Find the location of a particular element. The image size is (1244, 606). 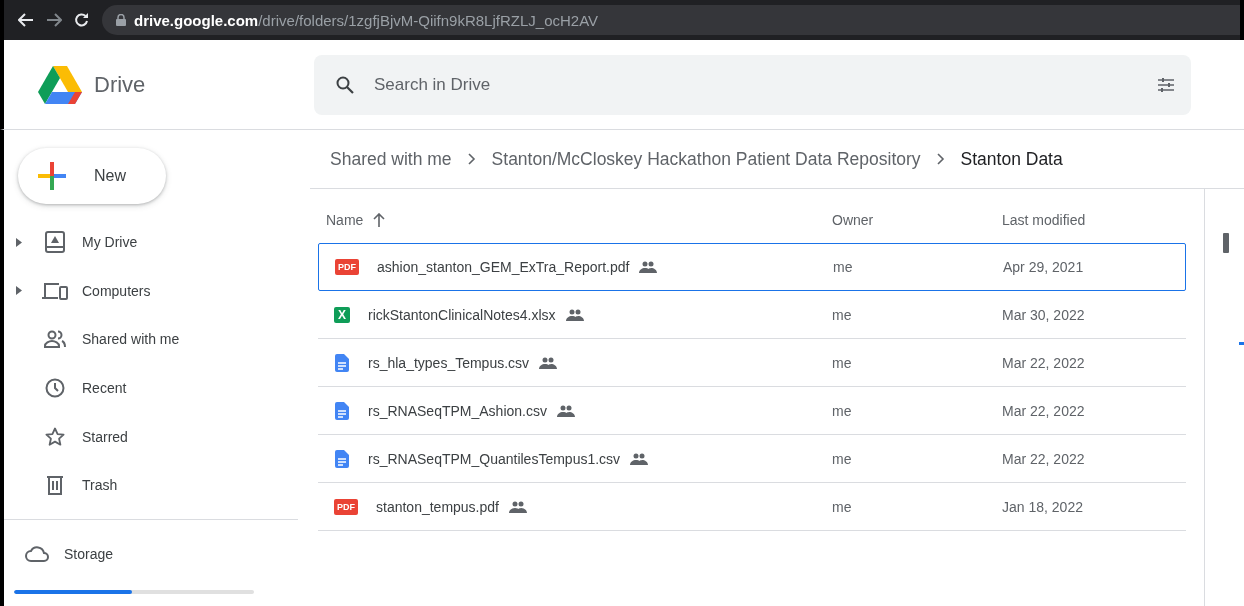

column-header: Owner is located at coordinates (917, 220).